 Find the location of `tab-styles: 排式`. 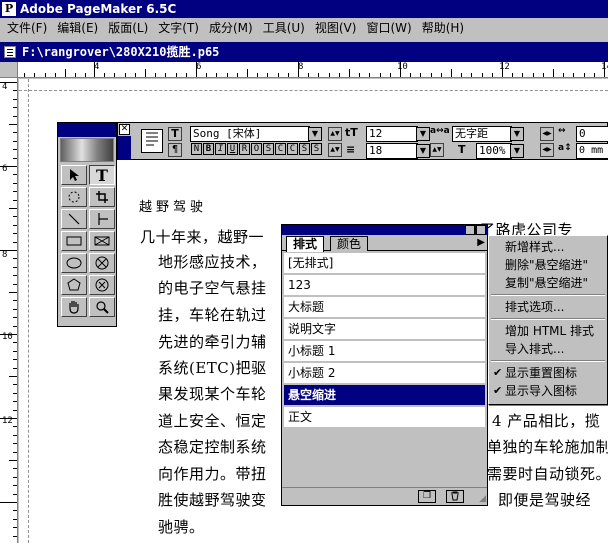

tab-styles: 排式 is located at coordinates (305, 244).